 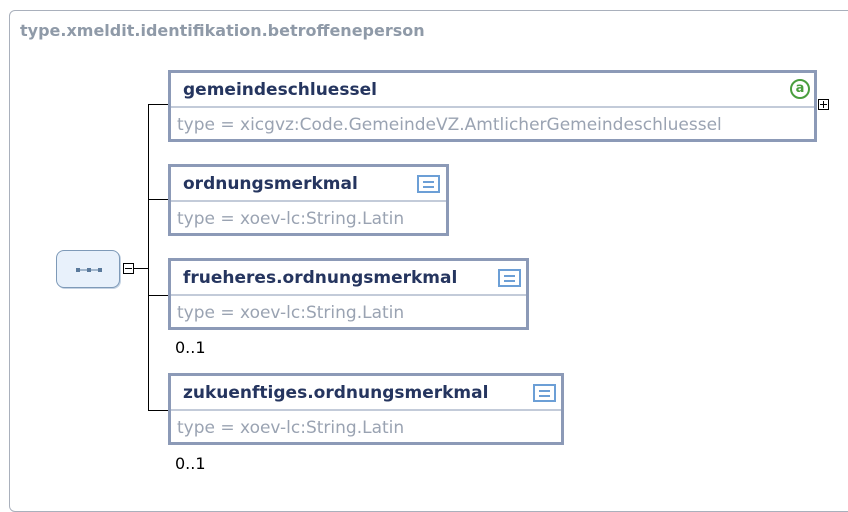 I want to click on element-name: frueheres.ordnungsmerkmal, so click(x=320, y=278).